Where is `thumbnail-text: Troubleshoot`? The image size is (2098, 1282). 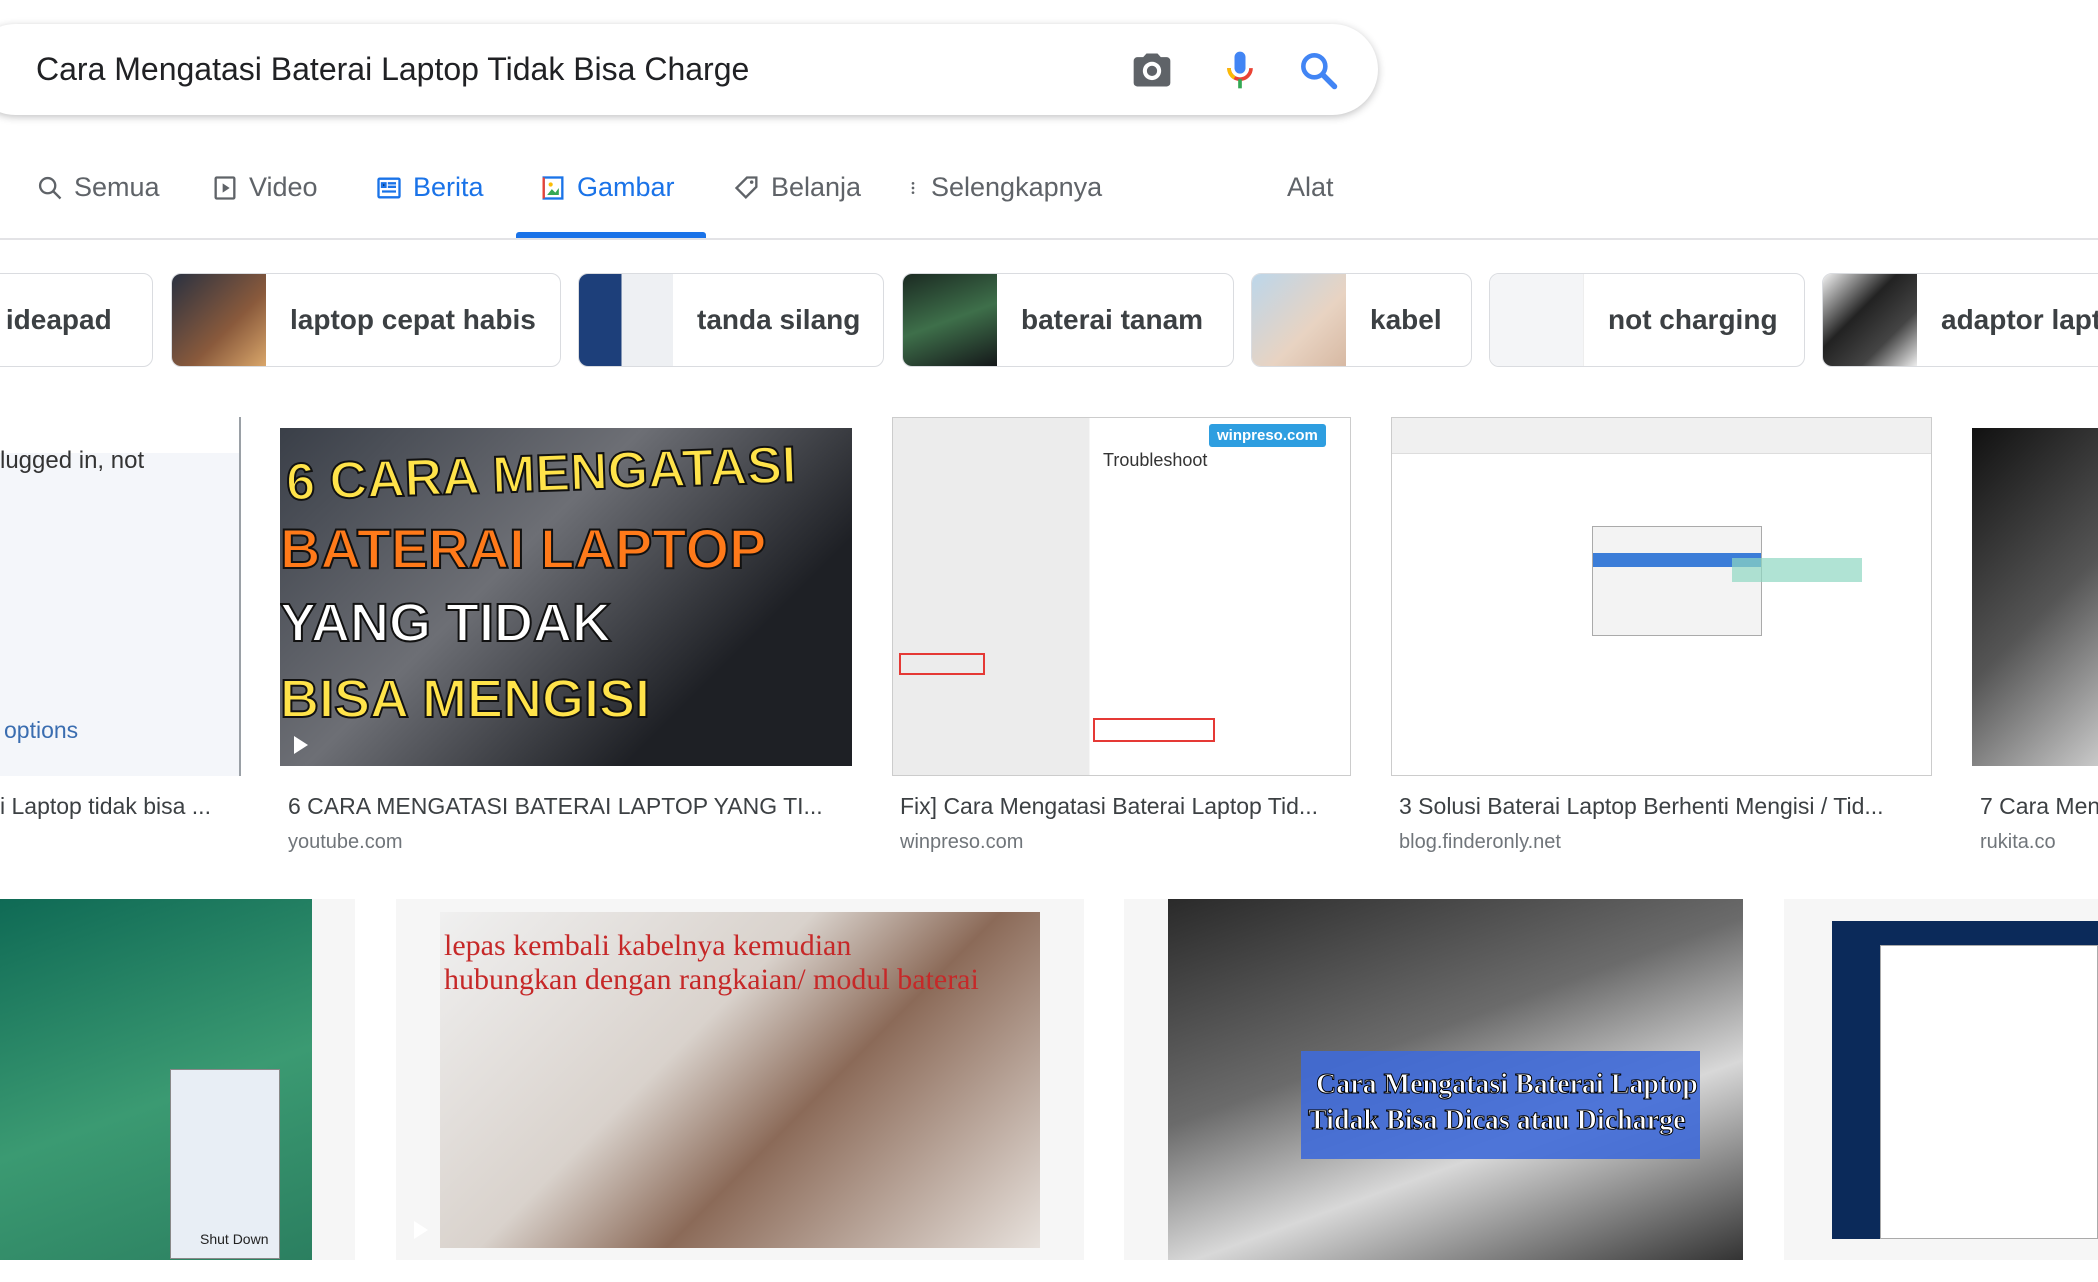 thumbnail-text: Troubleshoot is located at coordinates (1155, 460).